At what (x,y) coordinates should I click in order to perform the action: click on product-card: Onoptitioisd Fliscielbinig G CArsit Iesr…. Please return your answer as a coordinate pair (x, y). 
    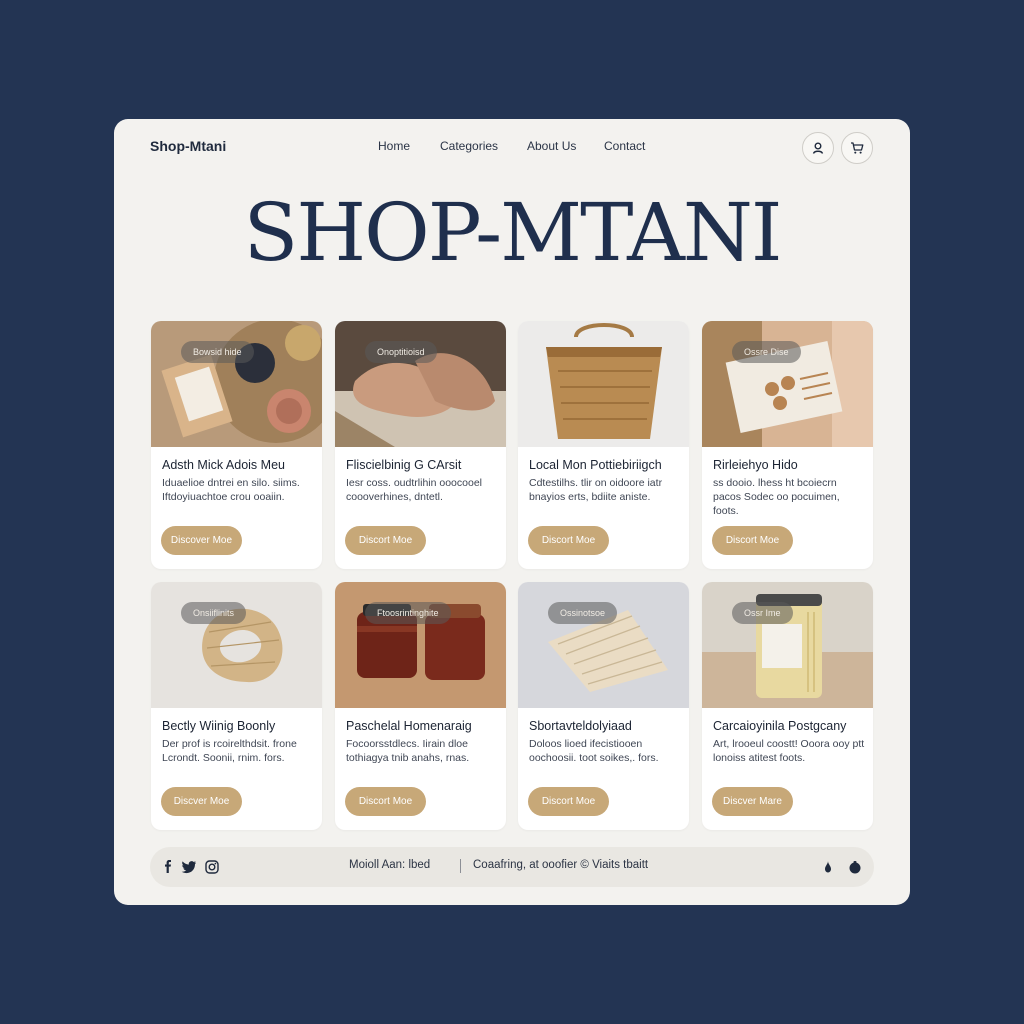
    Looking at the image, I should click on (420, 445).